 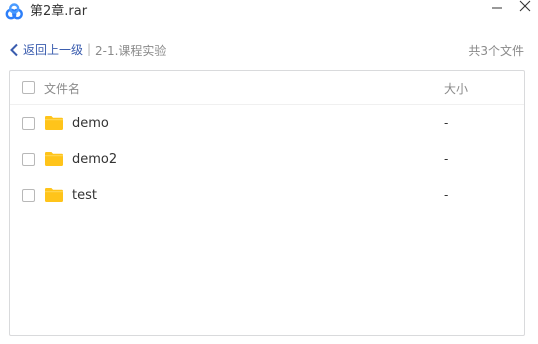 What do you see at coordinates (62, 88) in the screenshot?
I see `column-header-name: 文件名` at bounding box center [62, 88].